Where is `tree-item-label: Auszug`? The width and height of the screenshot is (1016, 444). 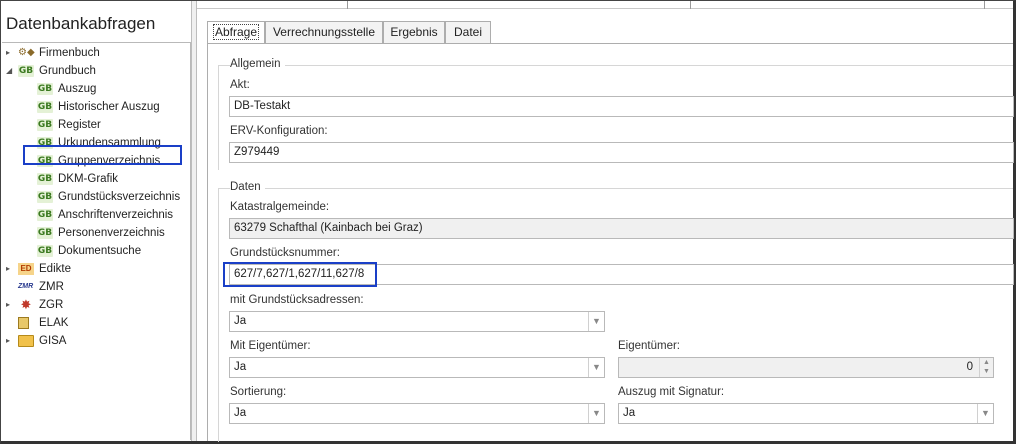 tree-item-label: Auszug is located at coordinates (77, 89).